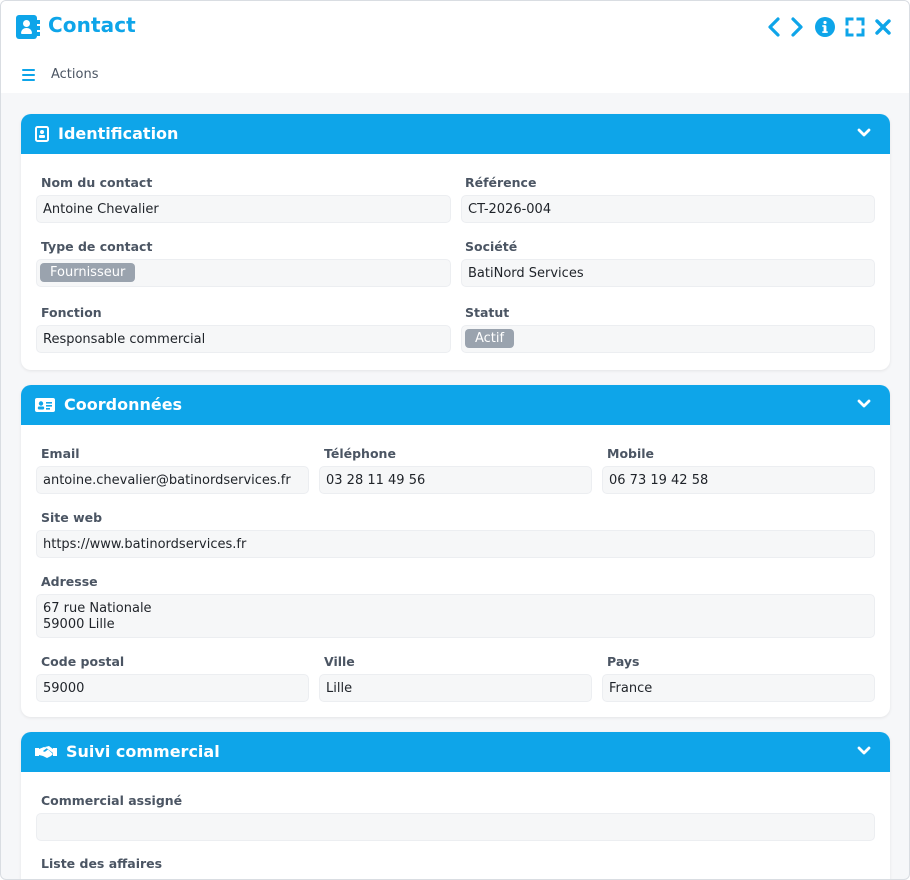 Image resolution: width=910 pixels, height=880 pixels. What do you see at coordinates (42, 134) in the screenshot?
I see `id-badge-icon` at bounding box center [42, 134].